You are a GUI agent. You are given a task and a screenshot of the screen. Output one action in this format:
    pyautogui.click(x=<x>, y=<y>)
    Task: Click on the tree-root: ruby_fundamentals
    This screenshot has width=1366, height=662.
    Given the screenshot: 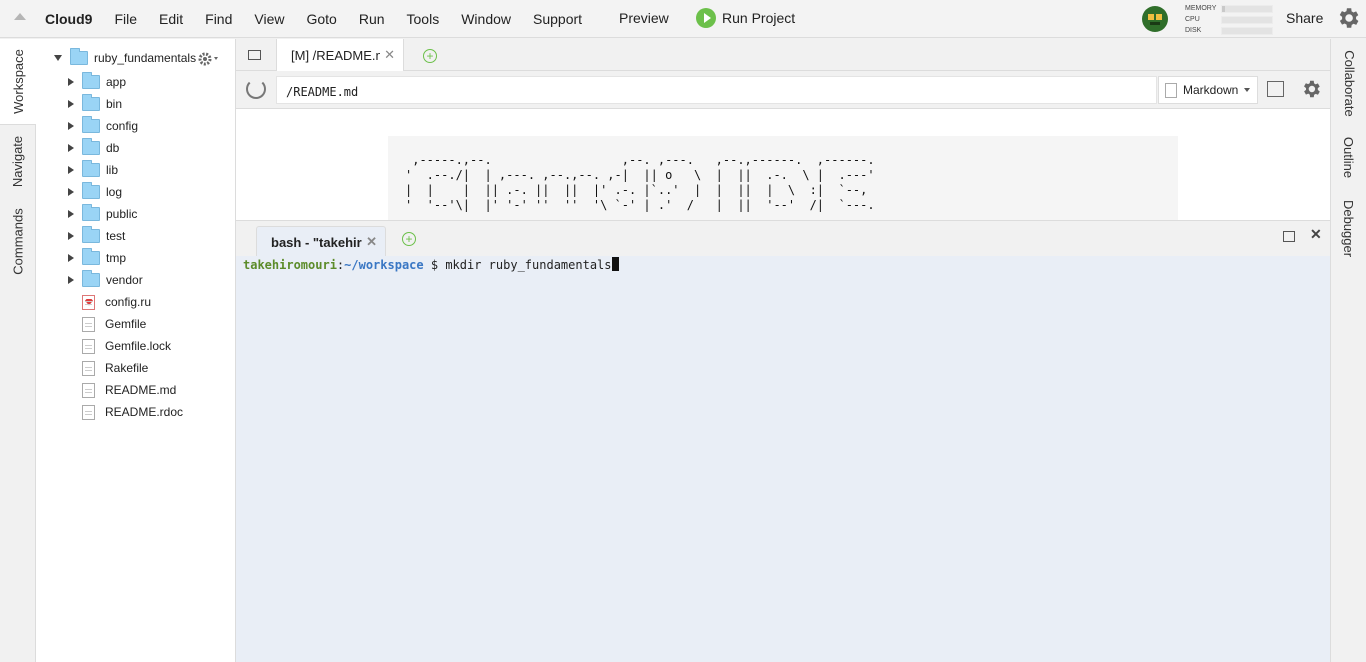 What is the action you would take?
    pyautogui.click(x=125, y=56)
    